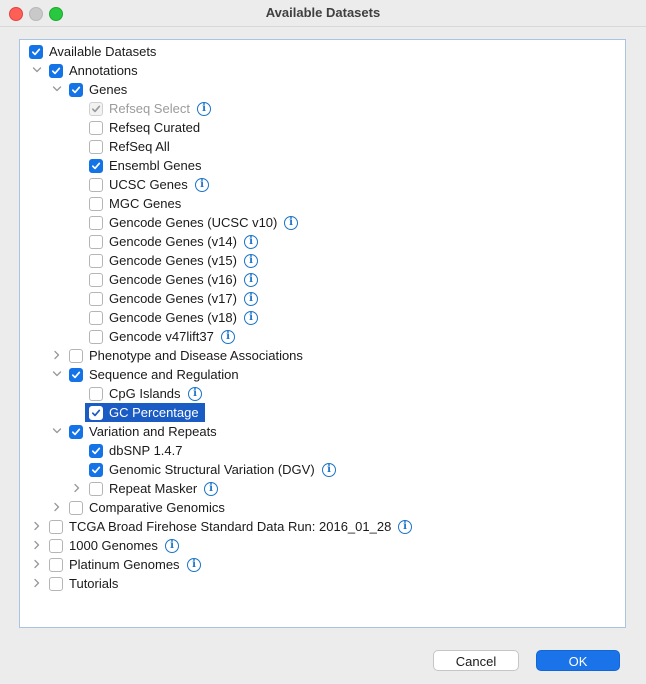  Describe the element at coordinates (76, 374) in the screenshot. I see `checkbox-sequence-and-regulation` at that location.